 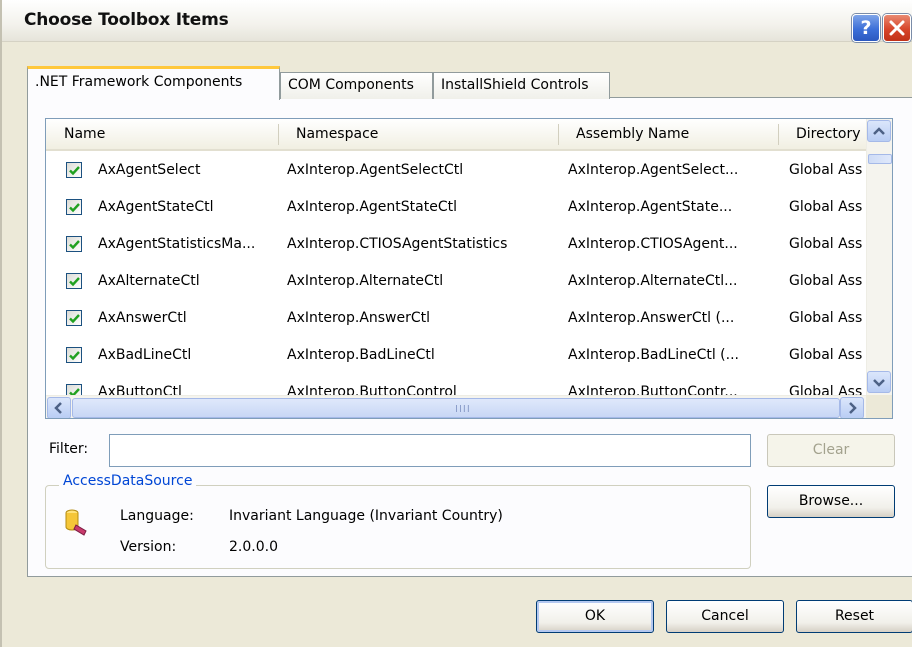 I want to click on cancel-button-label: Cancel, so click(x=725, y=616).